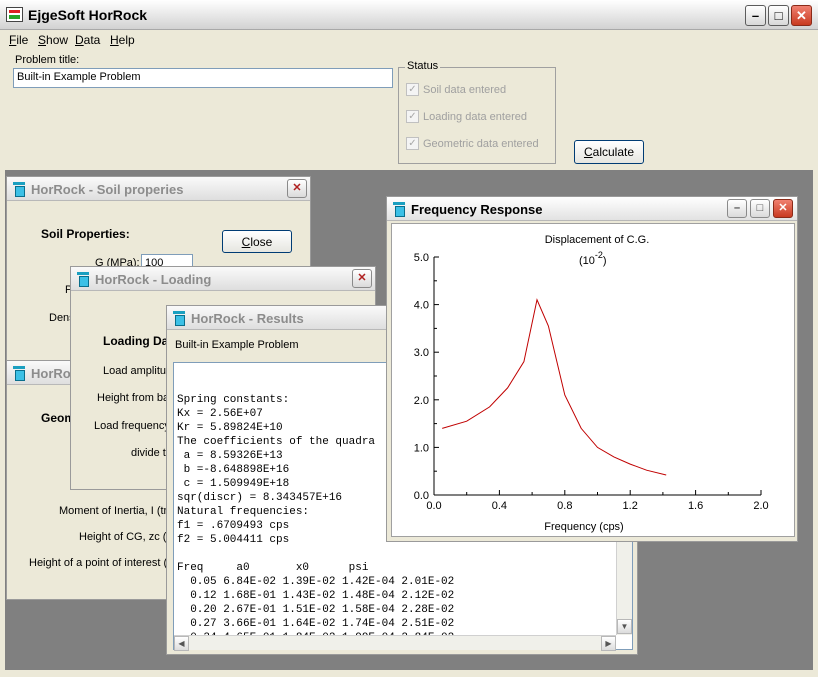  I want to click on menu-file: File, so click(18, 40).